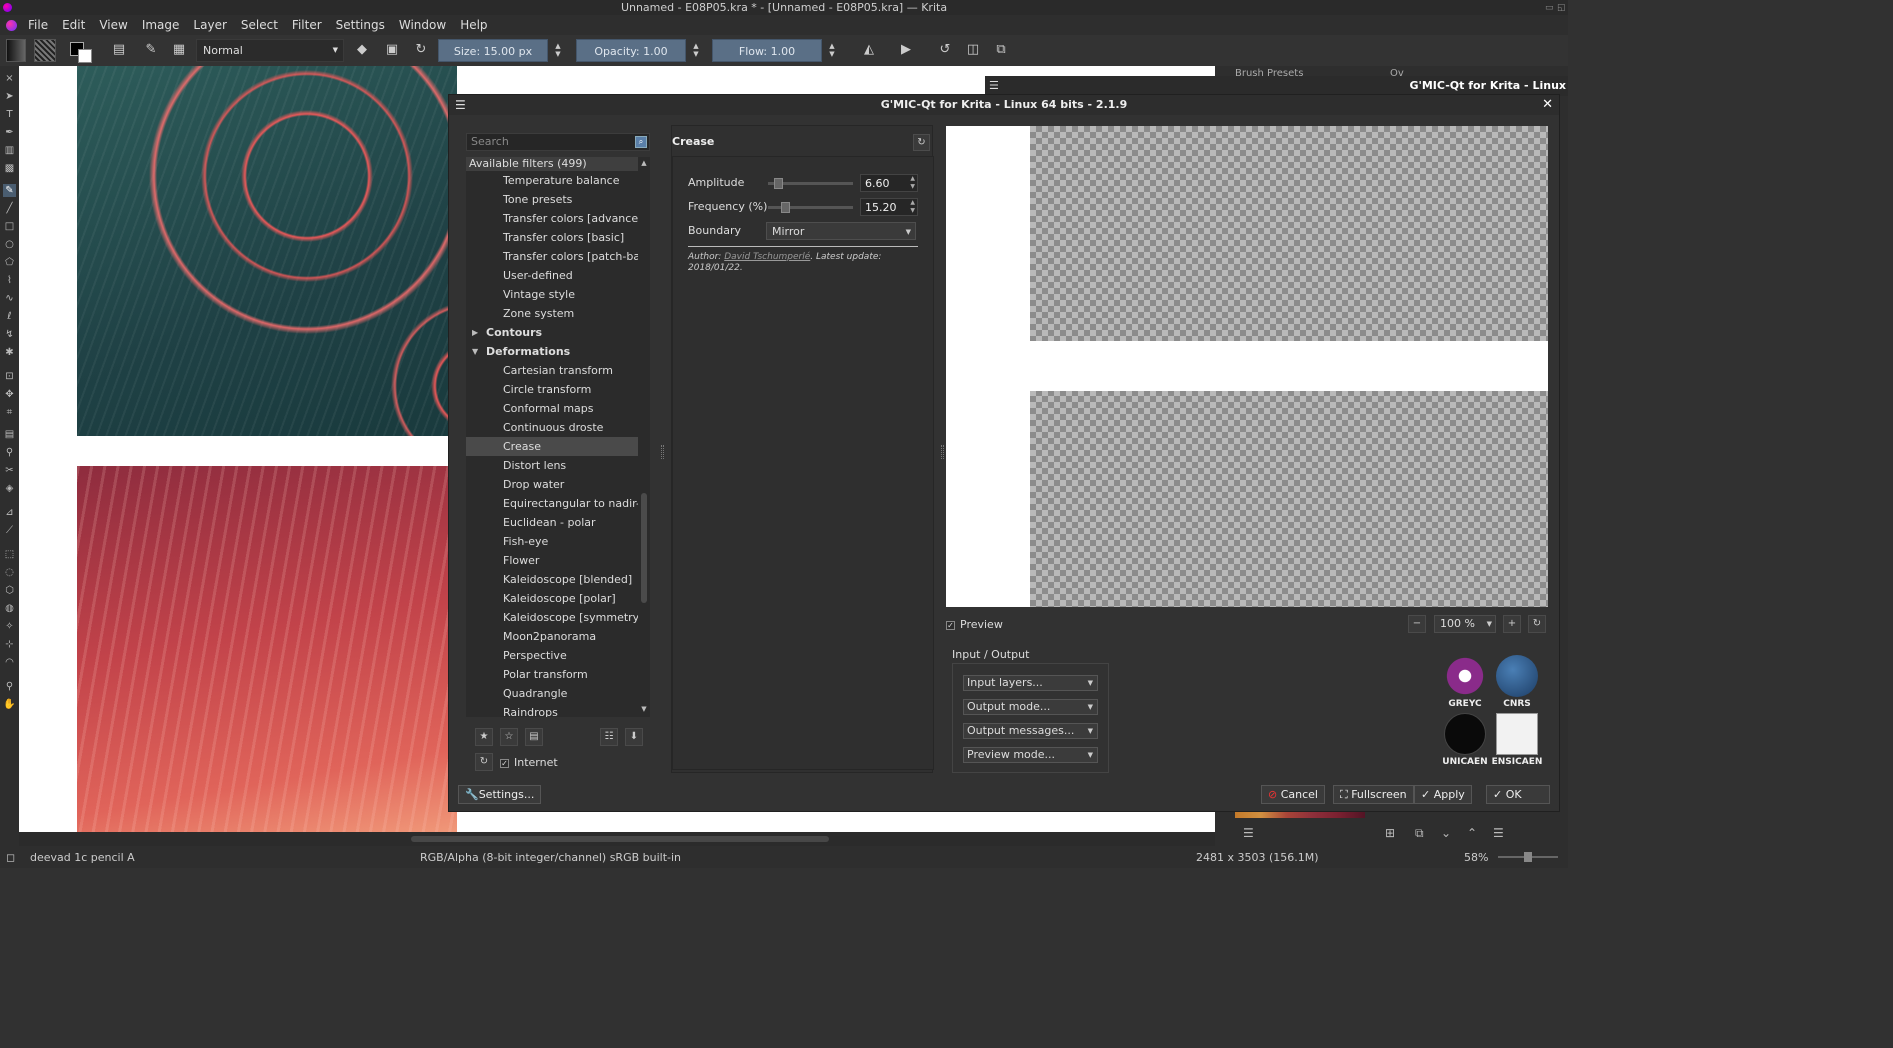 This screenshot has height=1048, width=1893. What do you see at coordinates (9, 644) in the screenshot?
I see `similar-select-icon: ⊹` at bounding box center [9, 644].